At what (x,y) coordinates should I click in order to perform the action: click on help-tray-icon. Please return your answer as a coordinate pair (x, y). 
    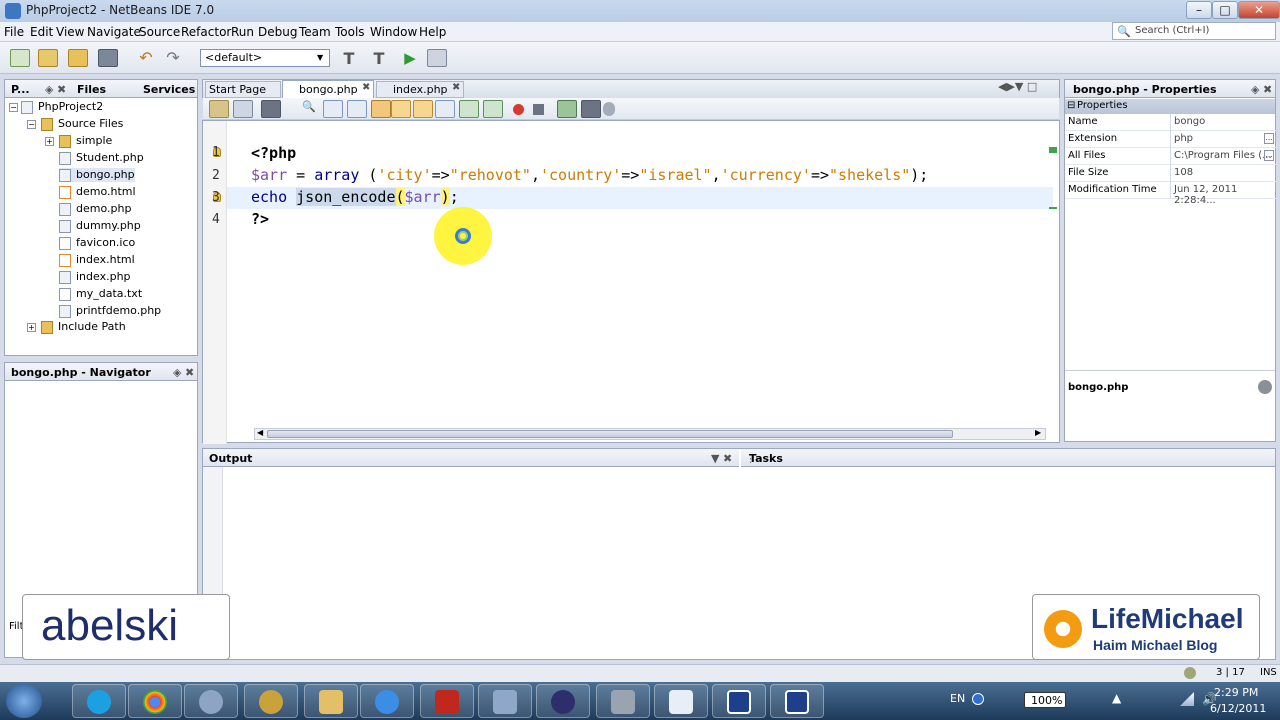
    Looking at the image, I should click on (978, 699).